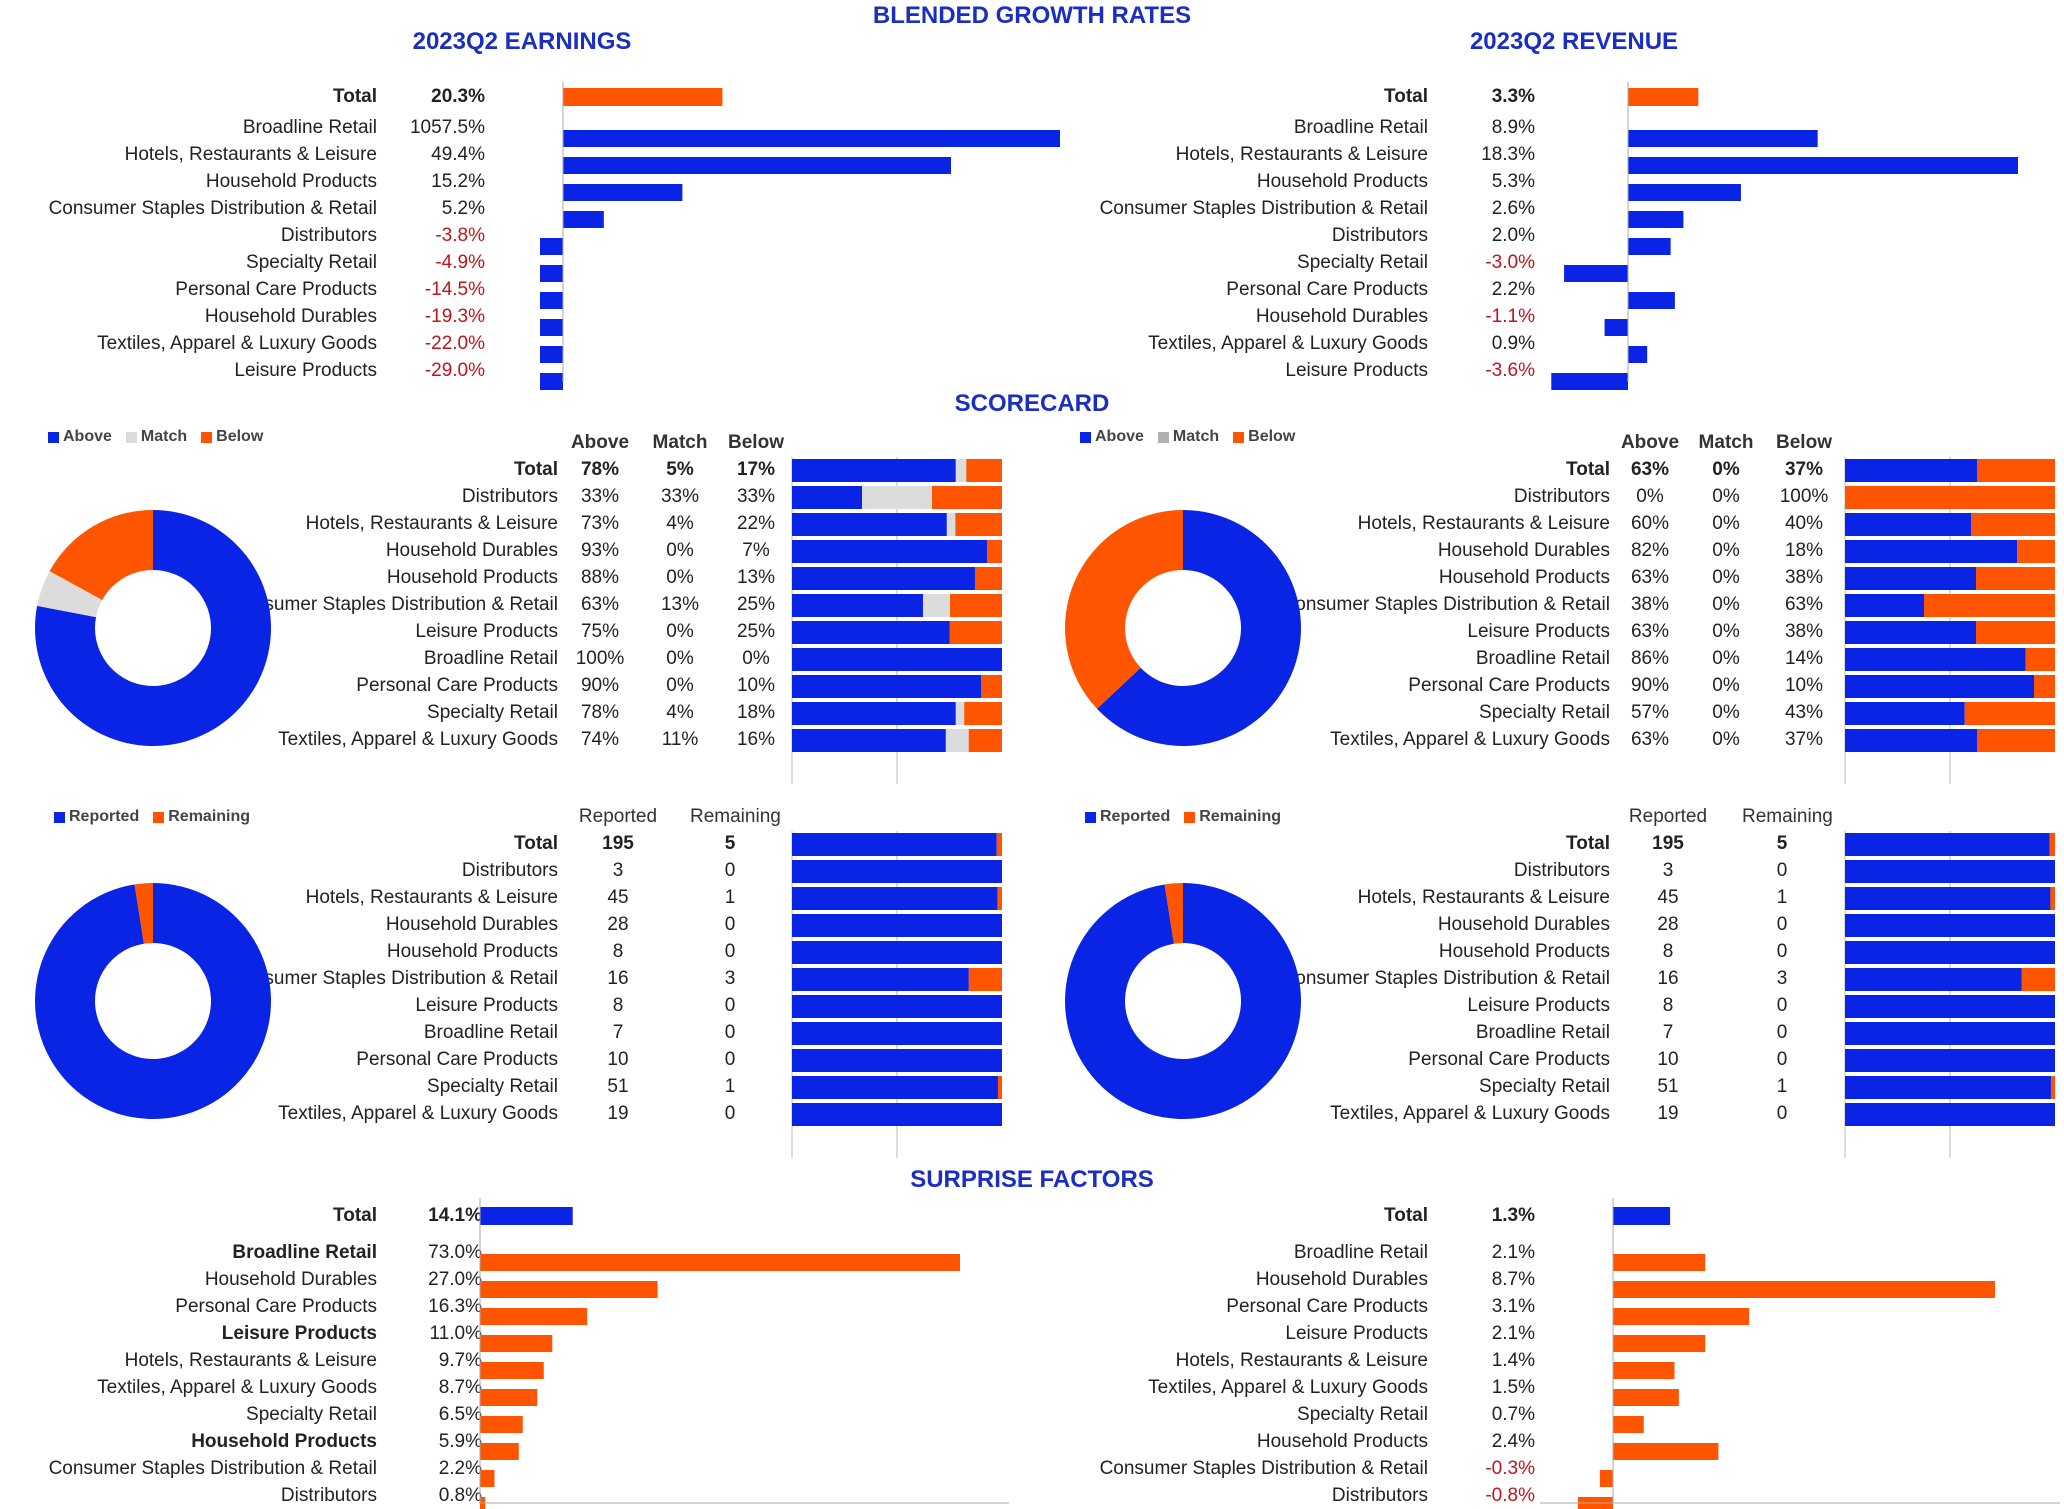  What do you see at coordinates (522, 41) in the screenshot?
I see `earnings-growth-title: 2023Q2 EARNINGS` at bounding box center [522, 41].